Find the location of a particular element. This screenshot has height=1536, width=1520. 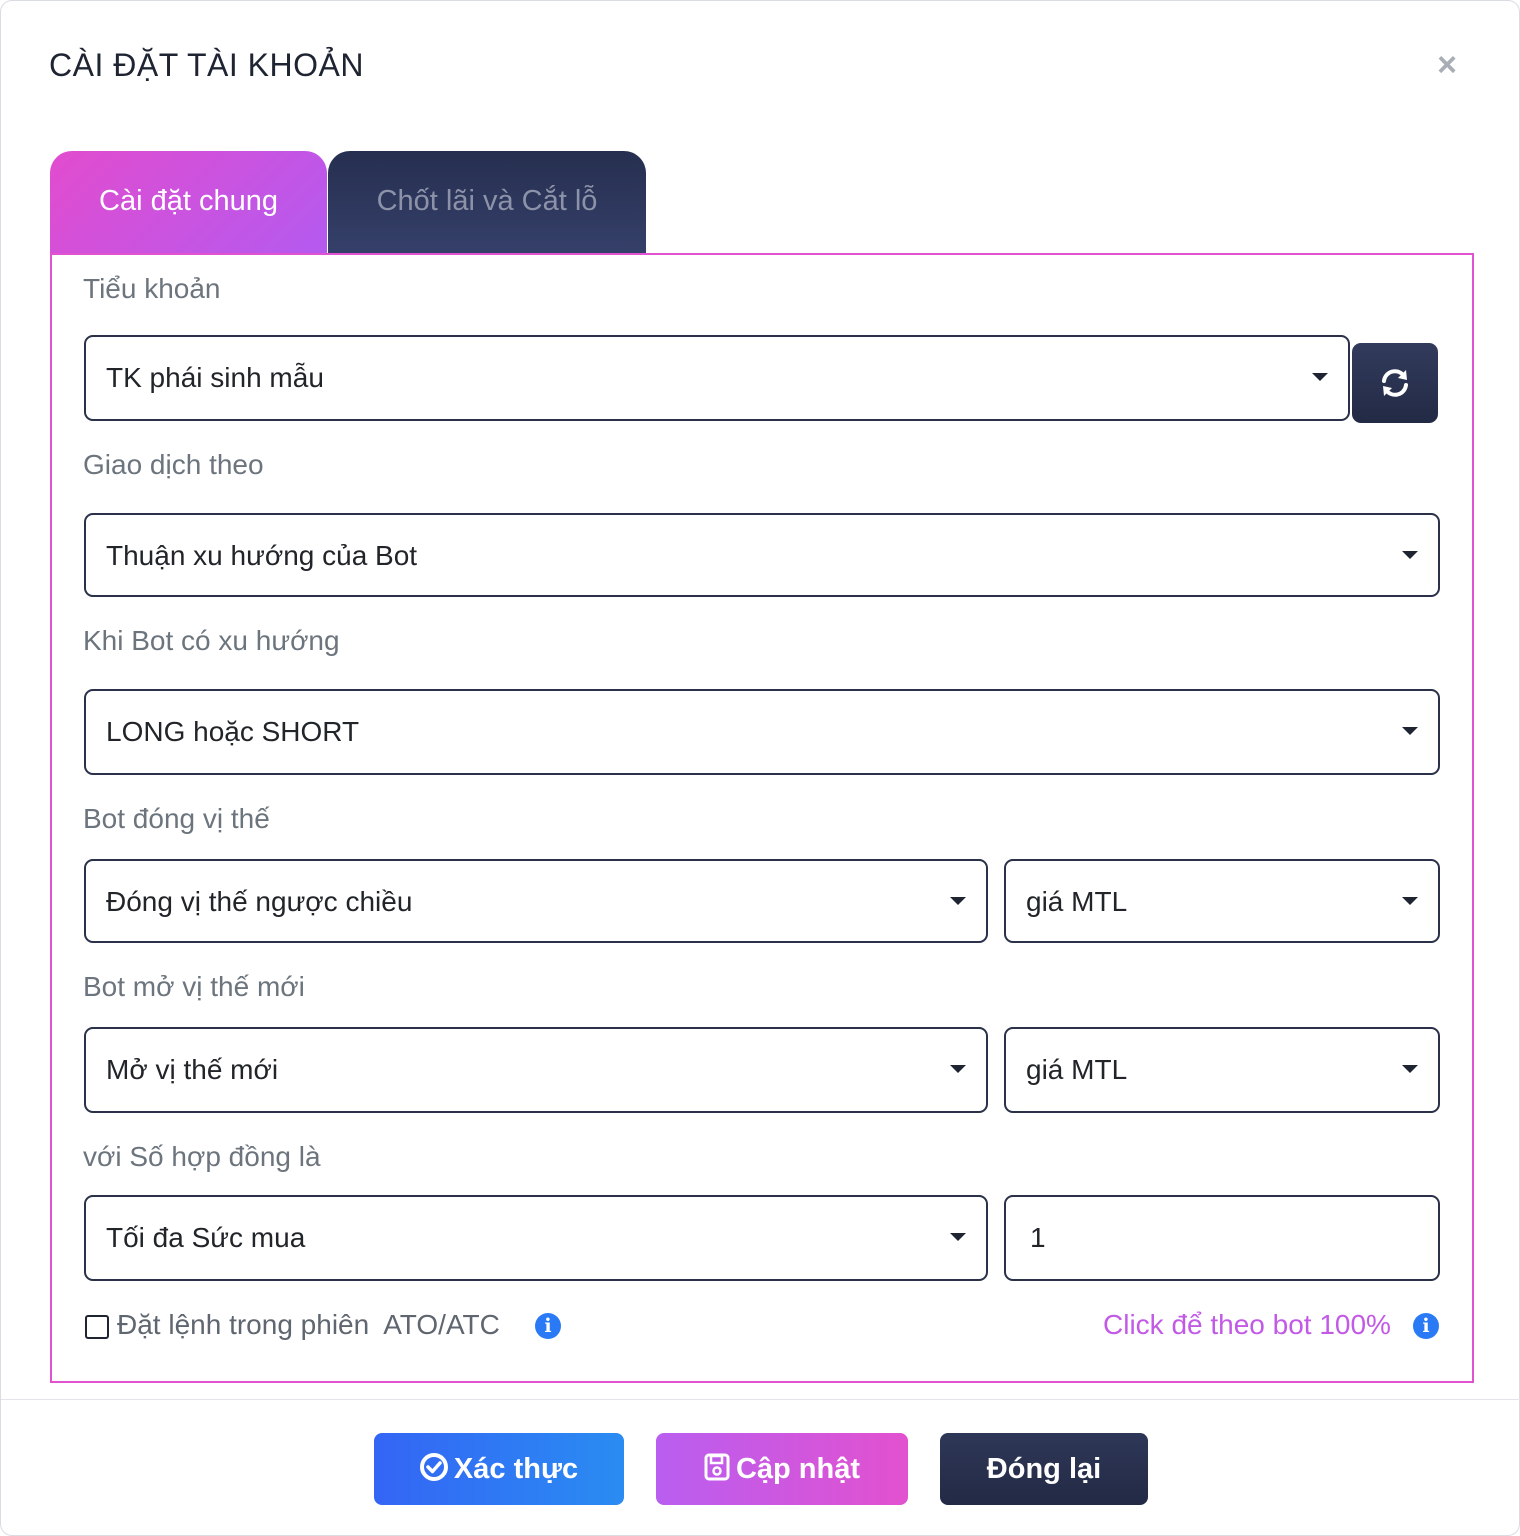

trade-by-value: Thuận xu hướng của Bot is located at coordinates (262, 555).